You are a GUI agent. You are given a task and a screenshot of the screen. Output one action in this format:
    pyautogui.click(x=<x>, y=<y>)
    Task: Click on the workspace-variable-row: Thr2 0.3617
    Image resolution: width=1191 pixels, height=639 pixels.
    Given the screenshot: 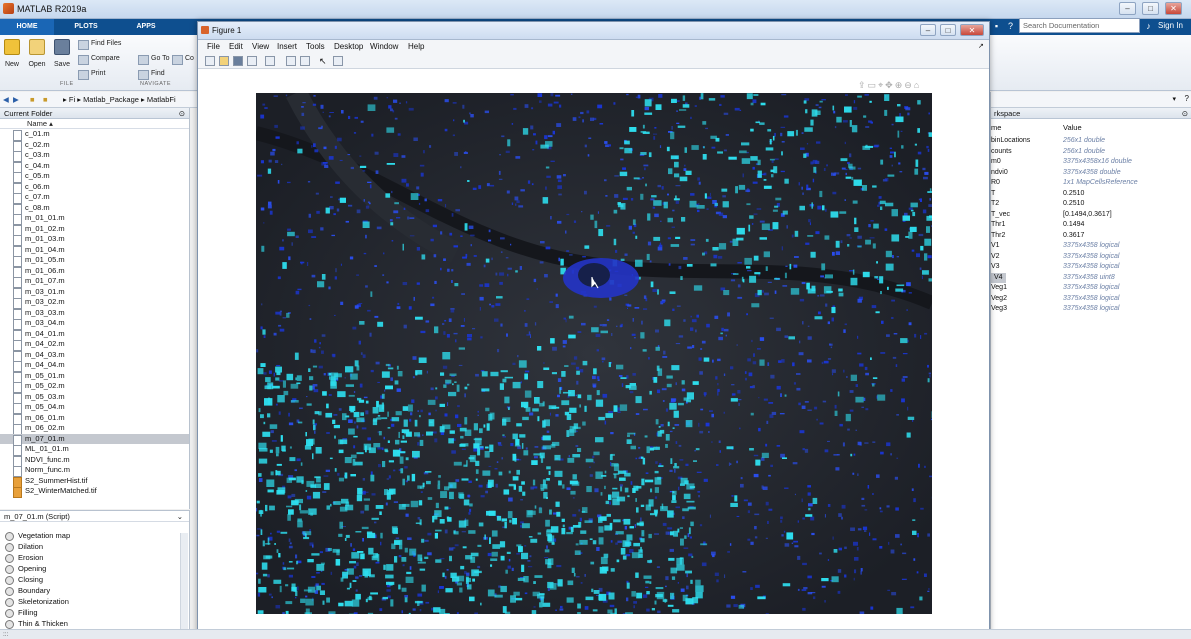 What is the action you would take?
    pyautogui.click(x=1091, y=236)
    